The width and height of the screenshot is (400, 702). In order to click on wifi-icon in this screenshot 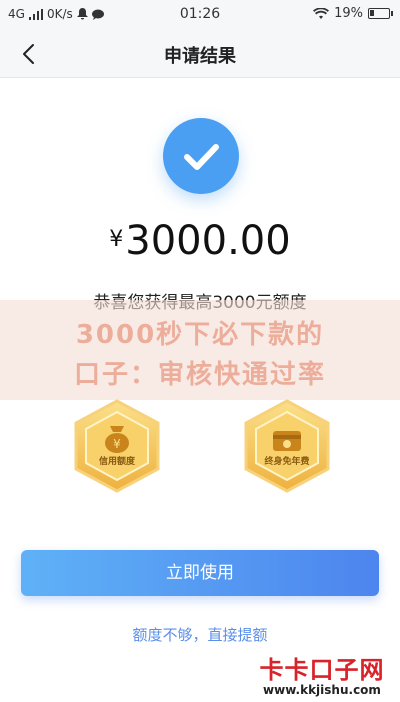, I will do `click(321, 13)`.